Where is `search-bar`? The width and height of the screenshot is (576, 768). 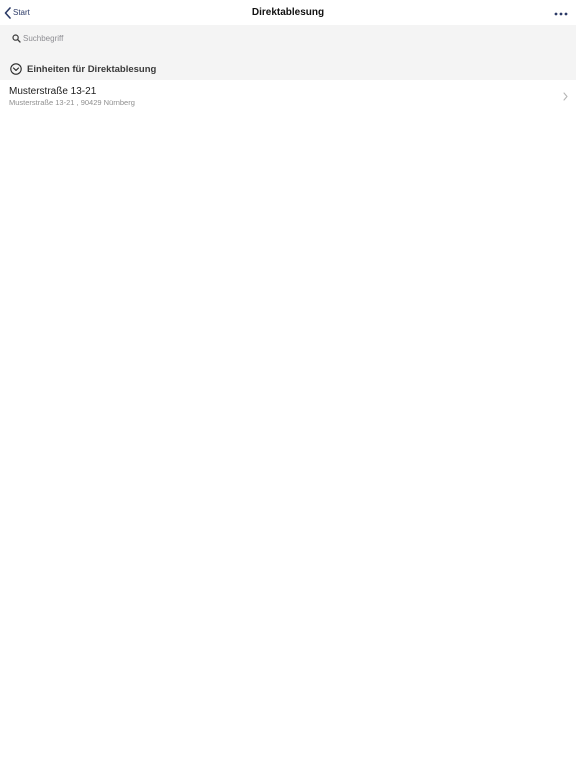 search-bar is located at coordinates (288, 38).